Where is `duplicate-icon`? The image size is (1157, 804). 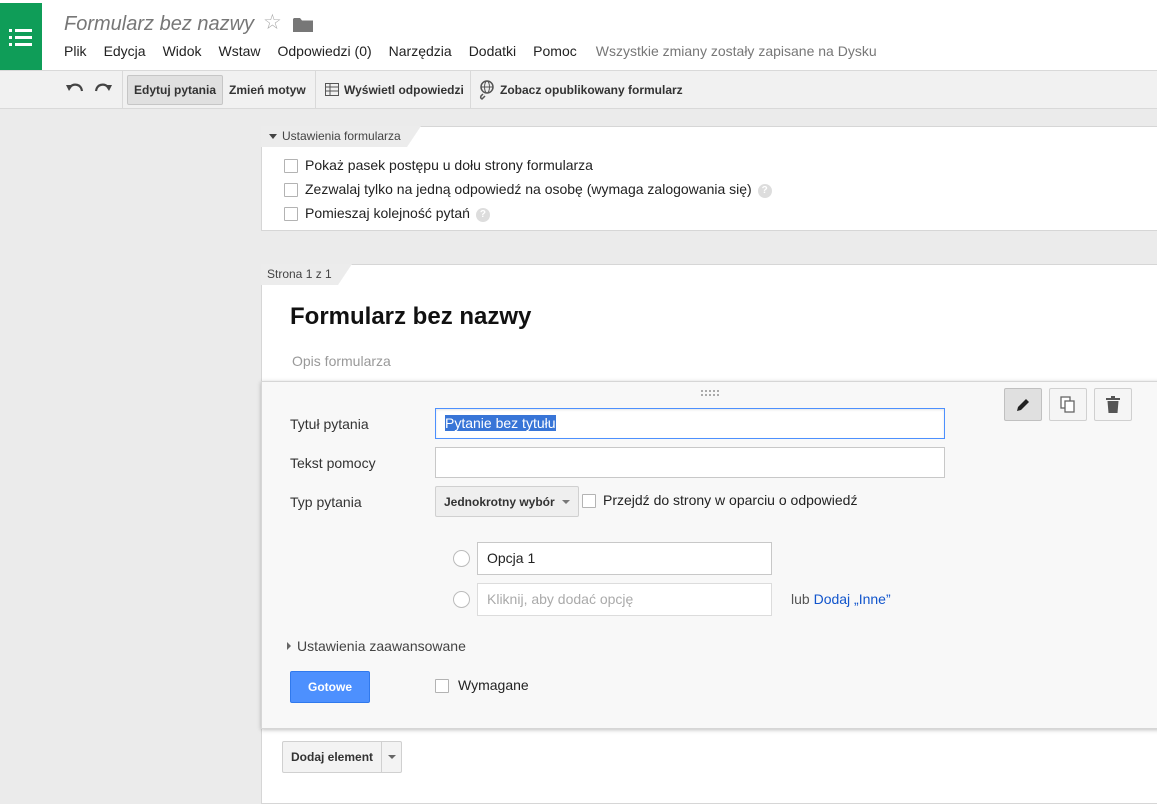
duplicate-icon is located at coordinates (1067, 404).